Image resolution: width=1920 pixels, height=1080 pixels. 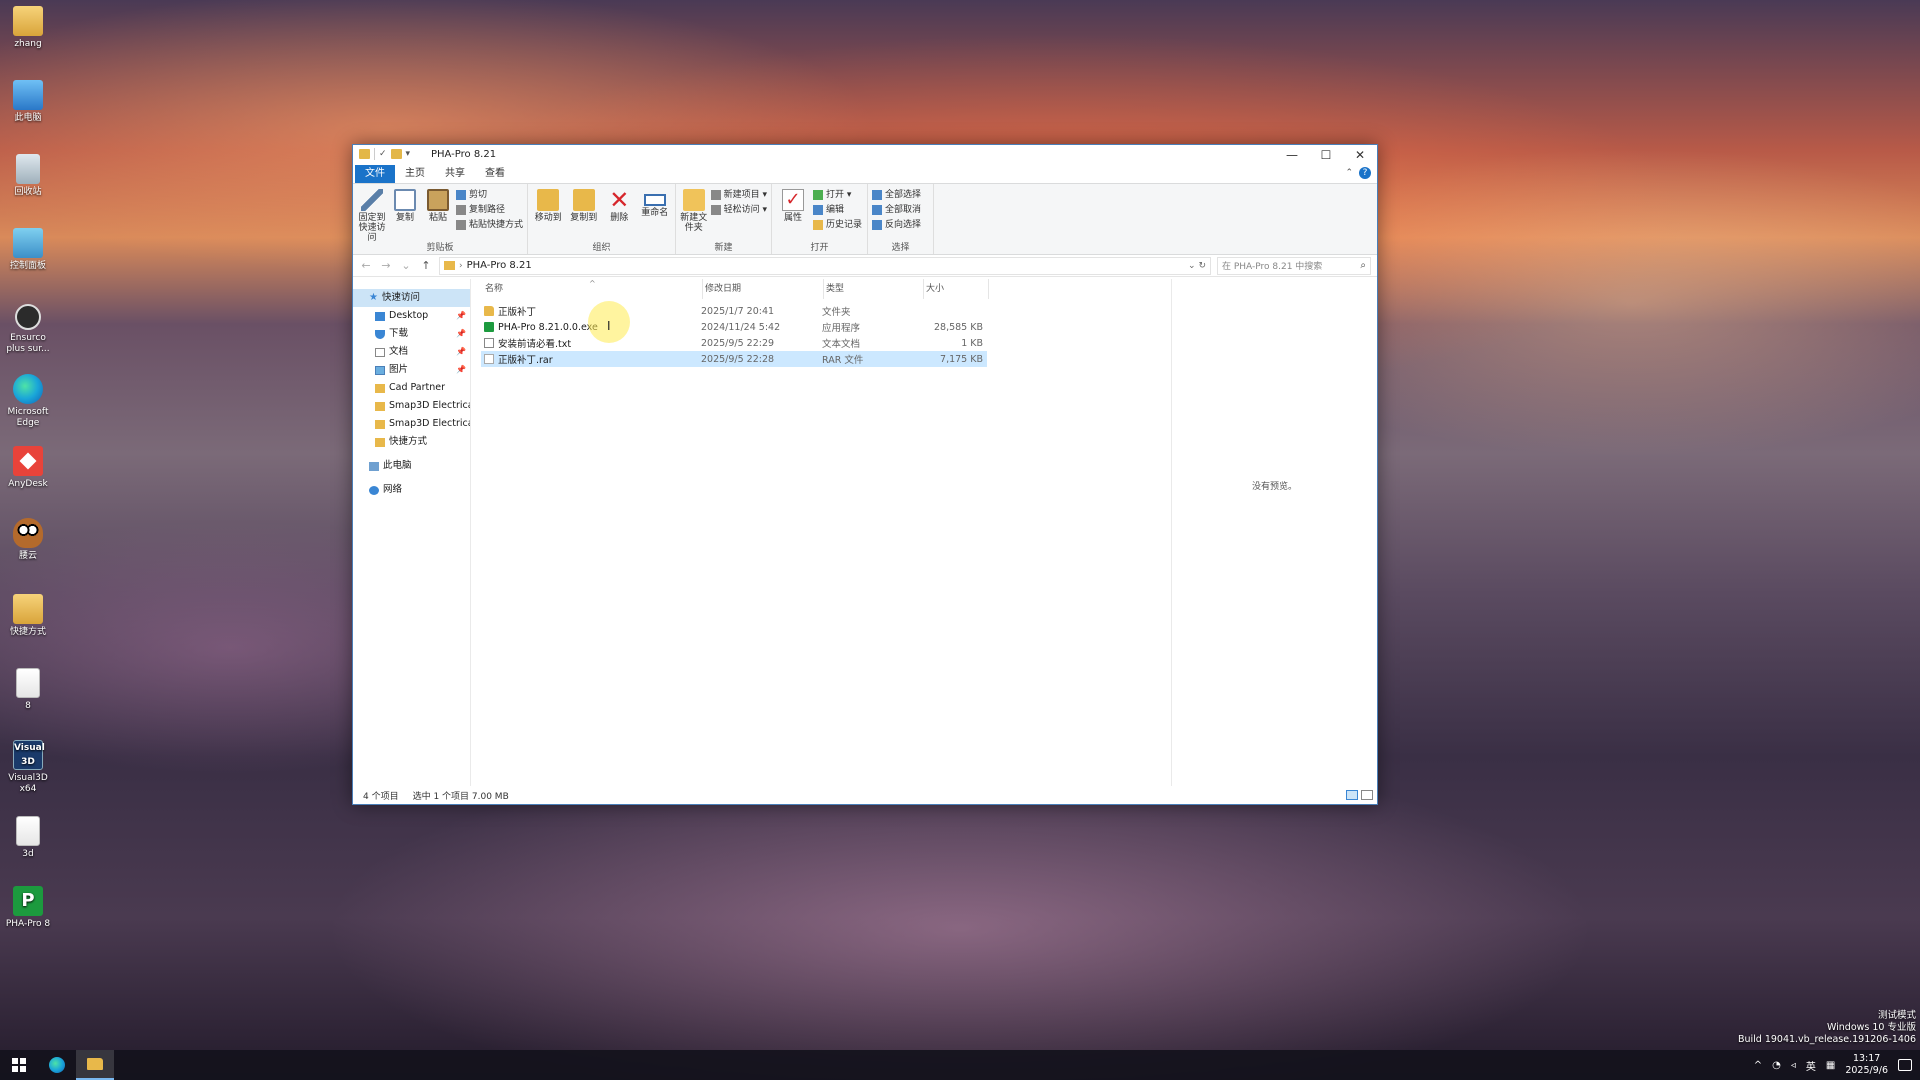 I want to click on nav-network: 网络, so click(x=411, y=490).